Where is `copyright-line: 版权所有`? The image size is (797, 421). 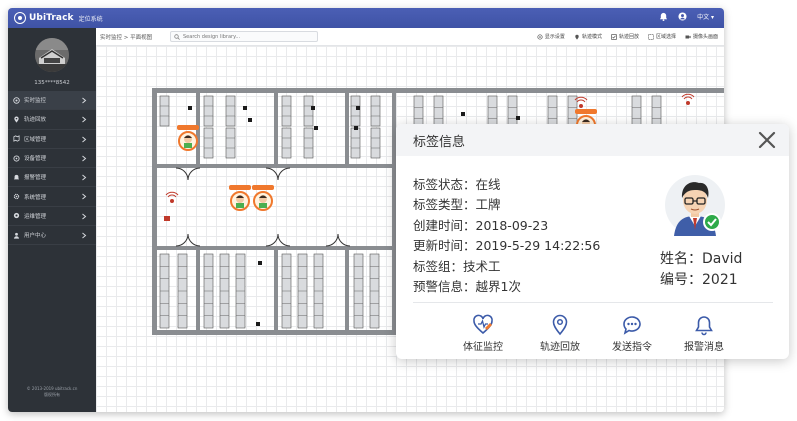 copyright-line: 版权所有 is located at coordinates (52, 394).